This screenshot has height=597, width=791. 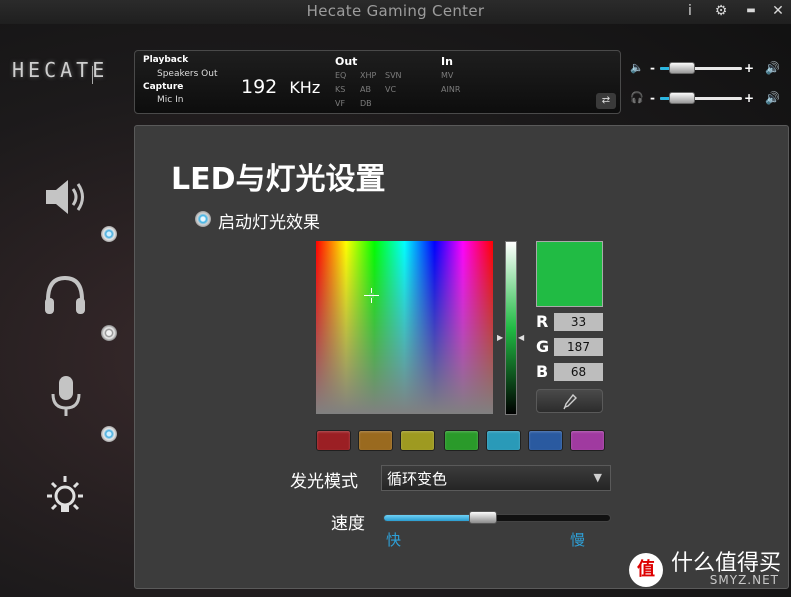 I want to click on info-icon: i, so click(x=690, y=11).